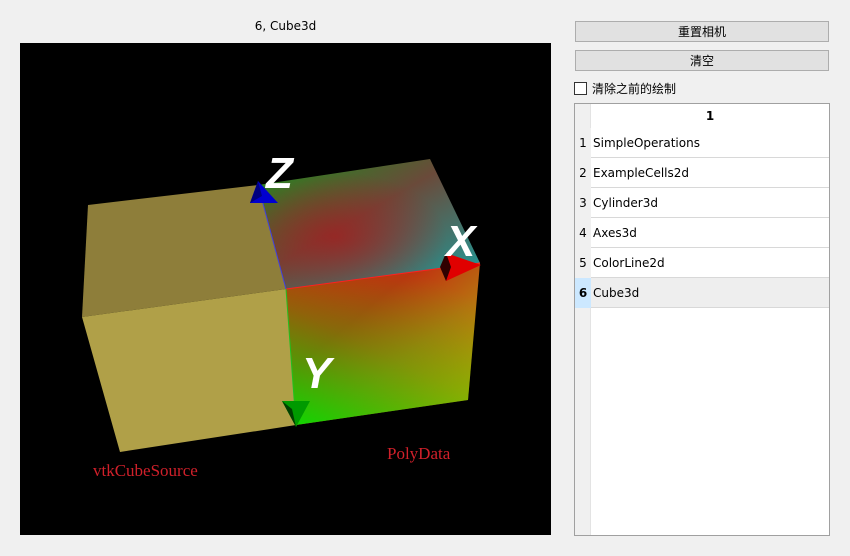 The image size is (850, 556). I want to click on row-cell: ExampleCells2d, so click(710, 173).